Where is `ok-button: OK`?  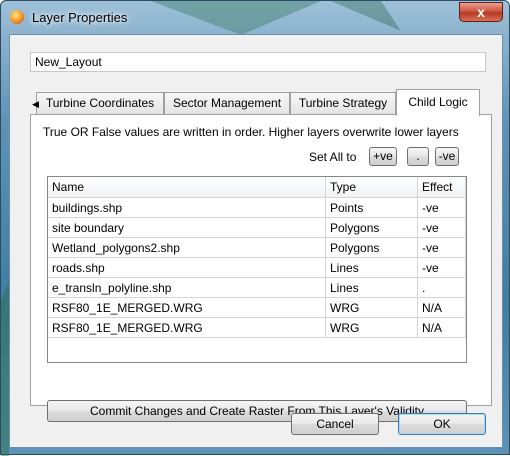 ok-button: OK is located at coordinates (442, 424).